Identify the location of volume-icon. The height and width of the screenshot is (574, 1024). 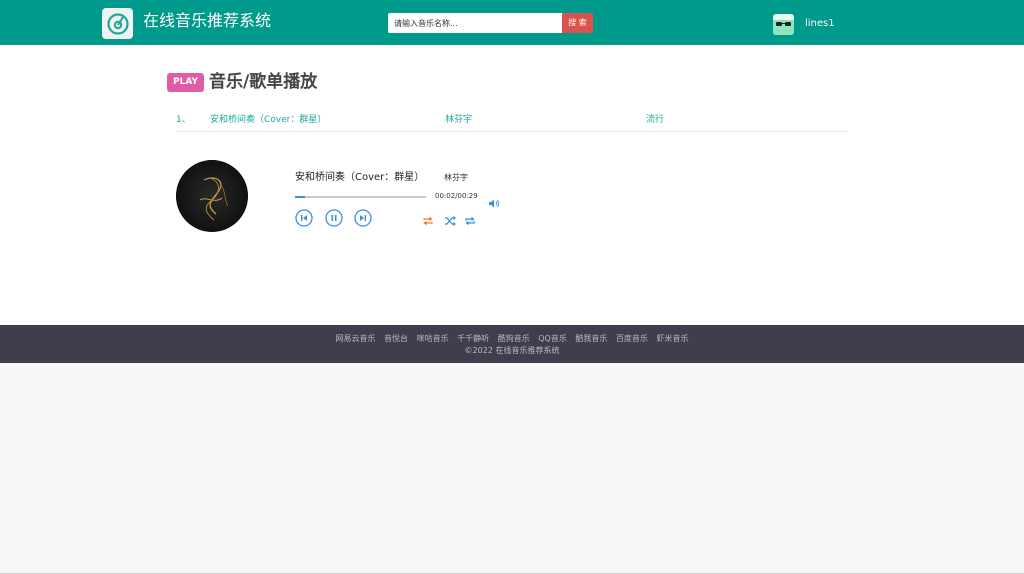
(494, 200).